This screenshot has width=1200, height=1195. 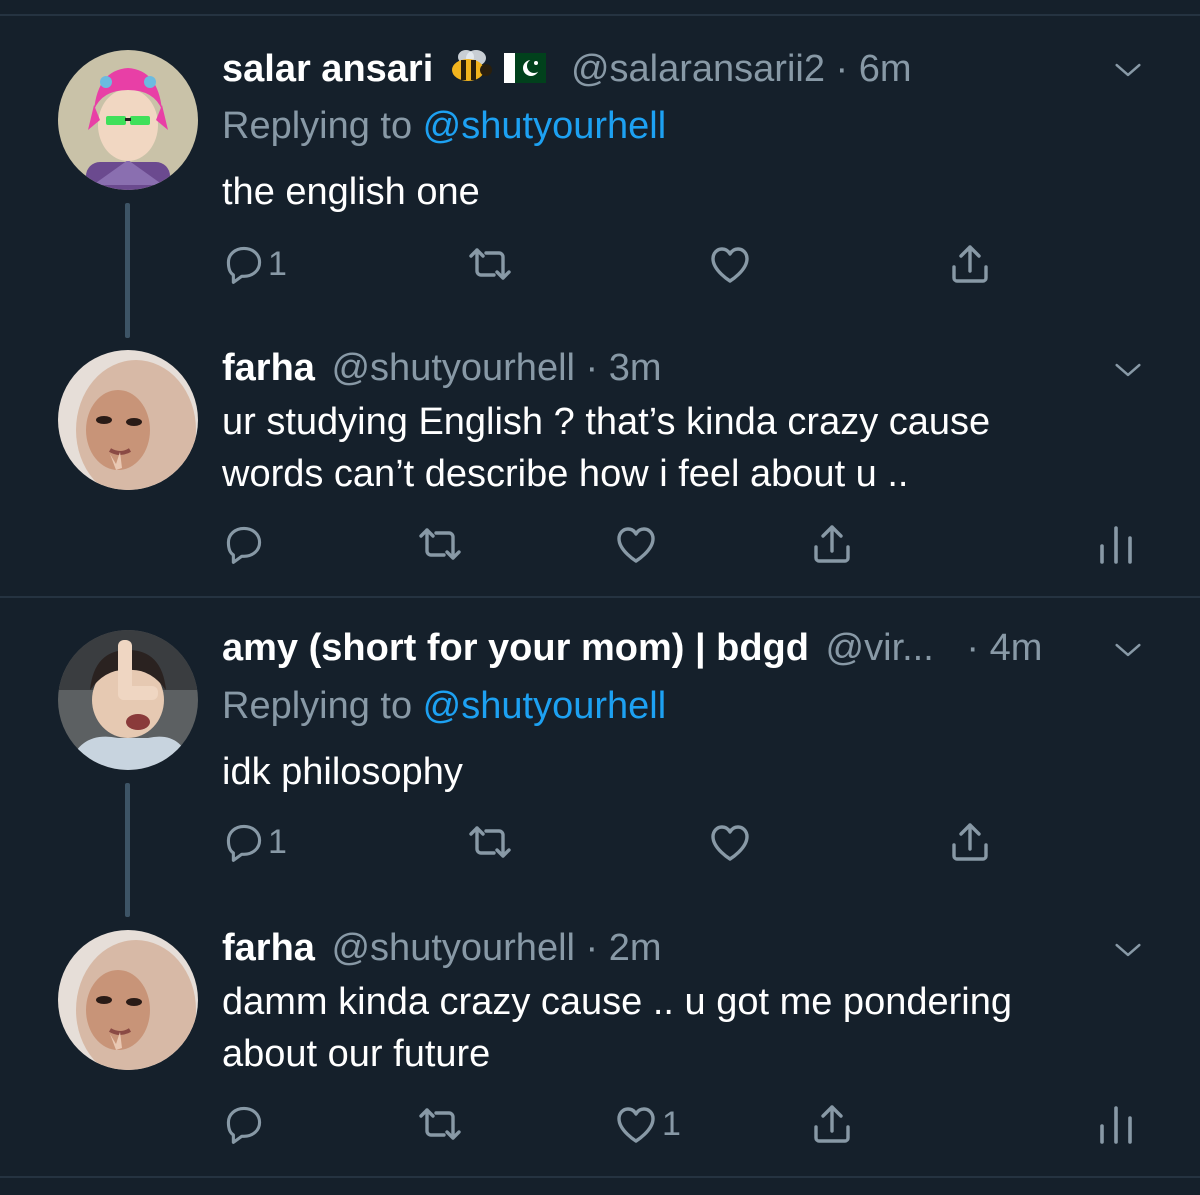 What do you see at coordinates (635, 948) in the screenshot?
I see `timestamp: 2m` at bounding box center [635, 948].